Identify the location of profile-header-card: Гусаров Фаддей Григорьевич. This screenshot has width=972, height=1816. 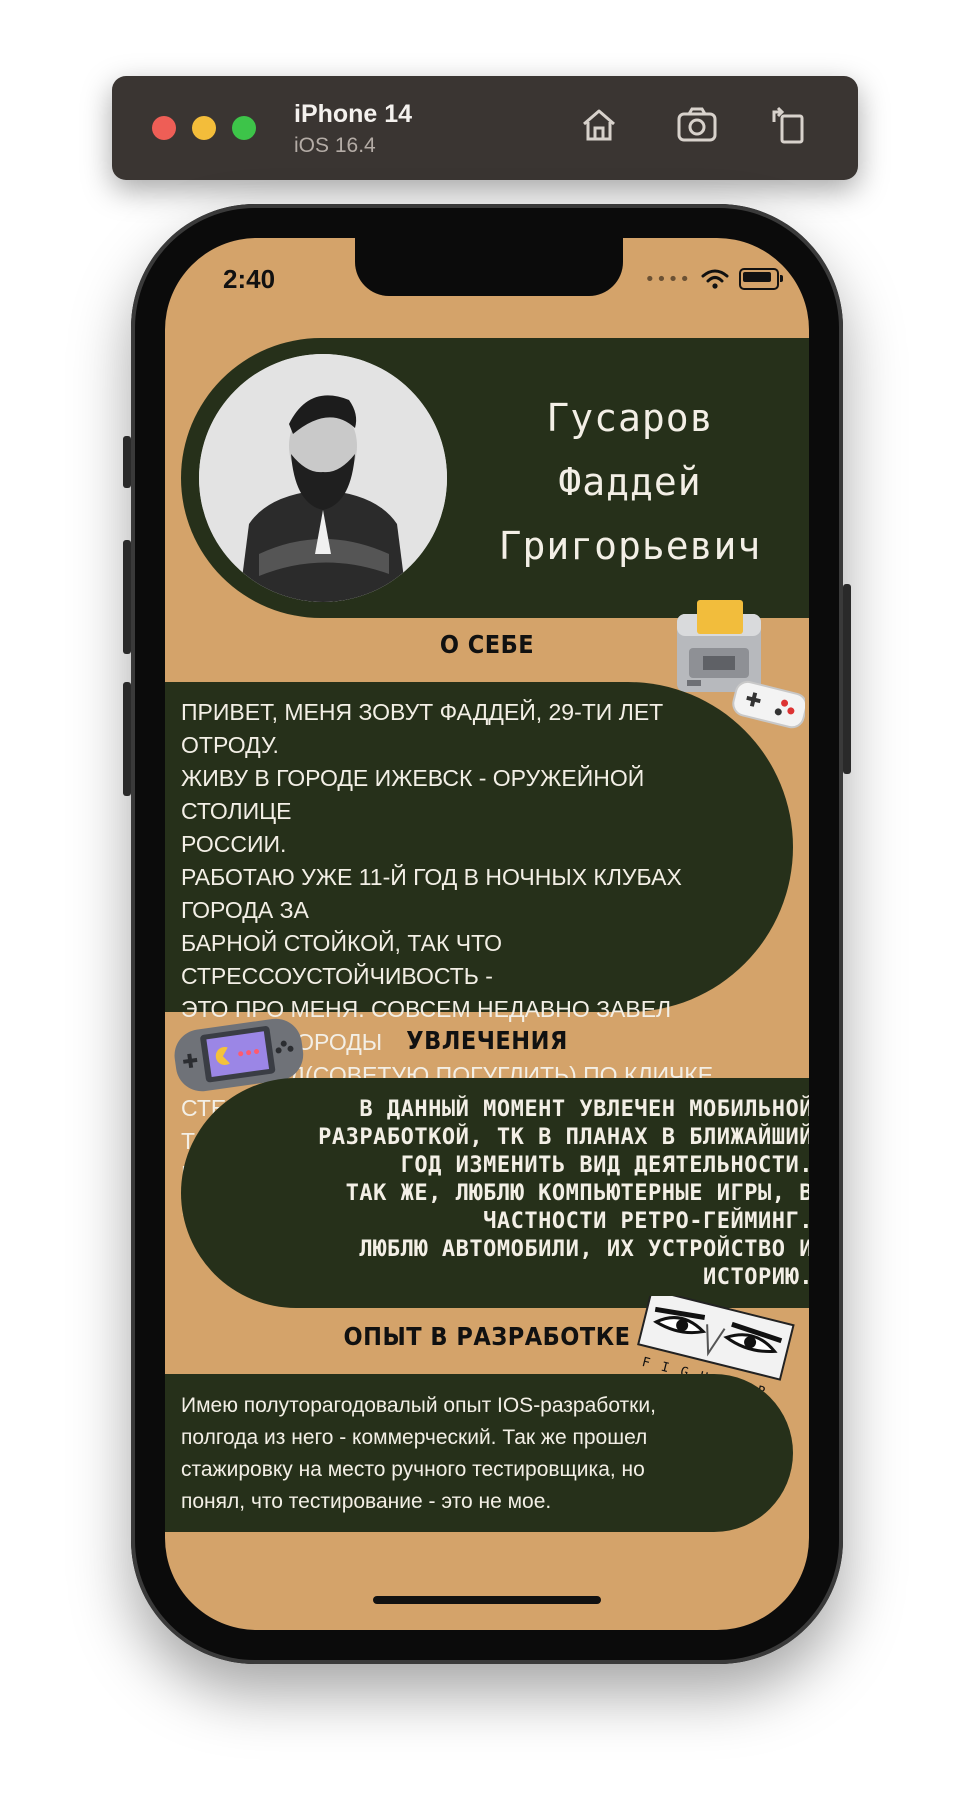
(495, 478).